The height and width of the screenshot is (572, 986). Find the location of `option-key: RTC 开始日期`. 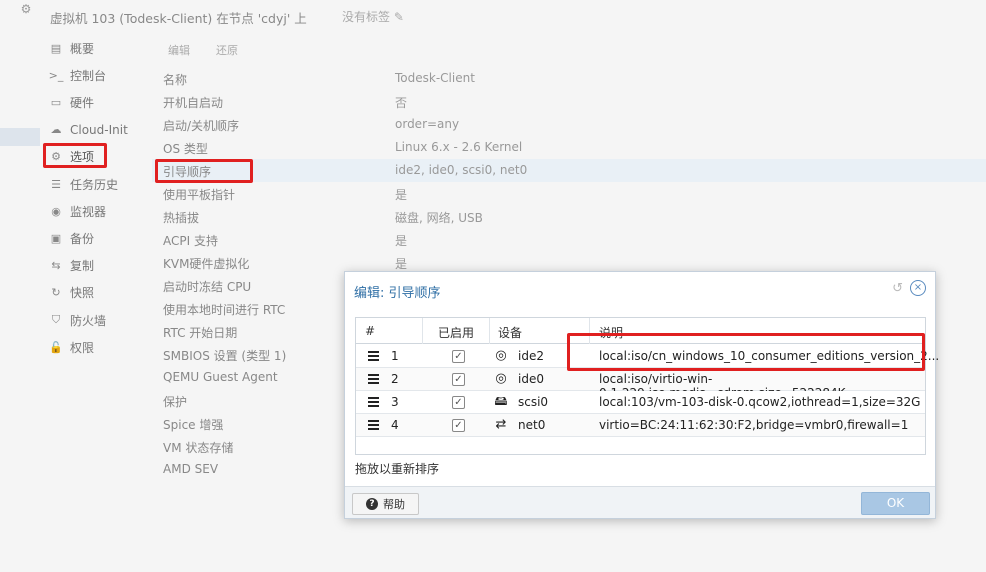

option-key: RTC 开始日期 is located at coordinates (200, 333).